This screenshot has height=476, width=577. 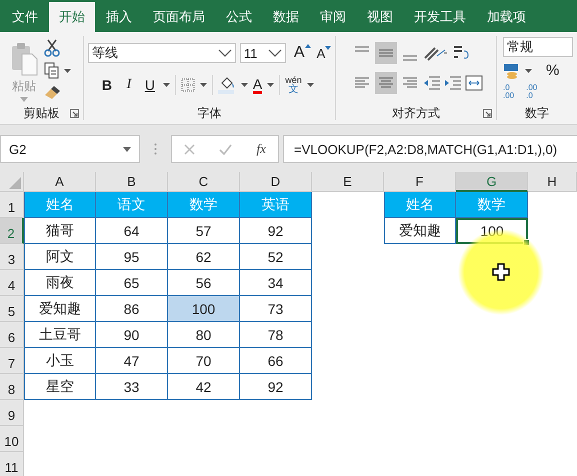 What do you see at coordinates (506, 17) in the screenshot?
I see `ribbon-tab: 加载项` at bounding box center [506, 17].